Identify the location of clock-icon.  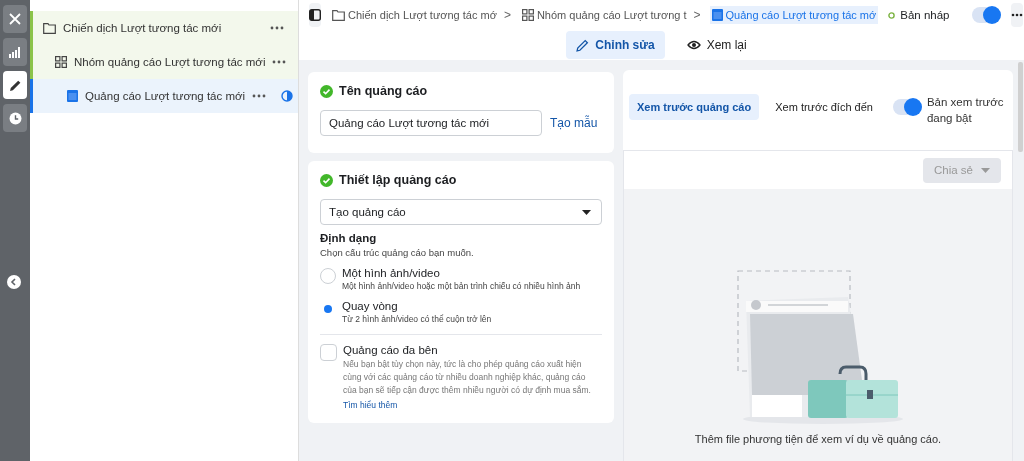
(15, 118).